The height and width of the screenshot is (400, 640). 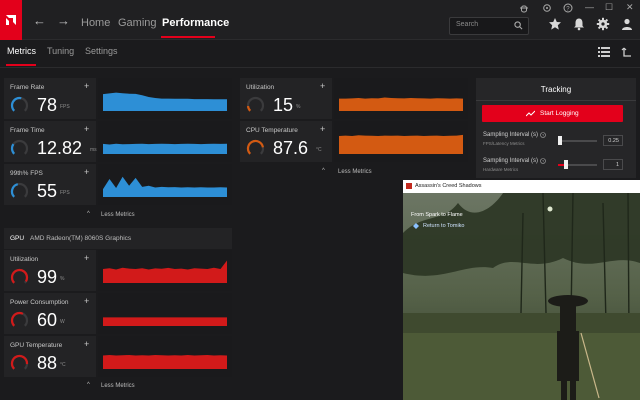 I want to click on metric-title: Utilization, so click(x=260, y=87).